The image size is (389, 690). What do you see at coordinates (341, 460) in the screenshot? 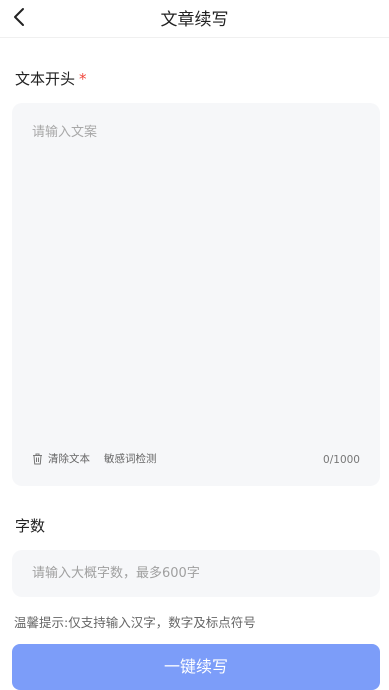
I see `char-counter: 0/1000` at bounding box center [341, 460].